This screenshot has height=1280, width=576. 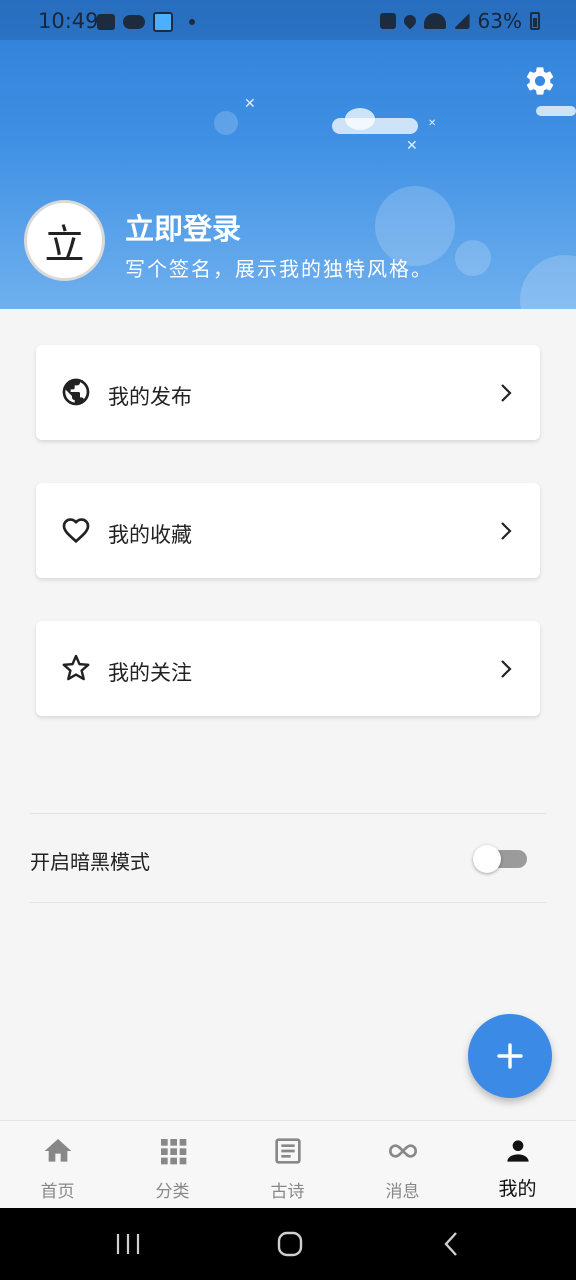 I want to click on nav-category: 分类, so click(x=172, y=1165).